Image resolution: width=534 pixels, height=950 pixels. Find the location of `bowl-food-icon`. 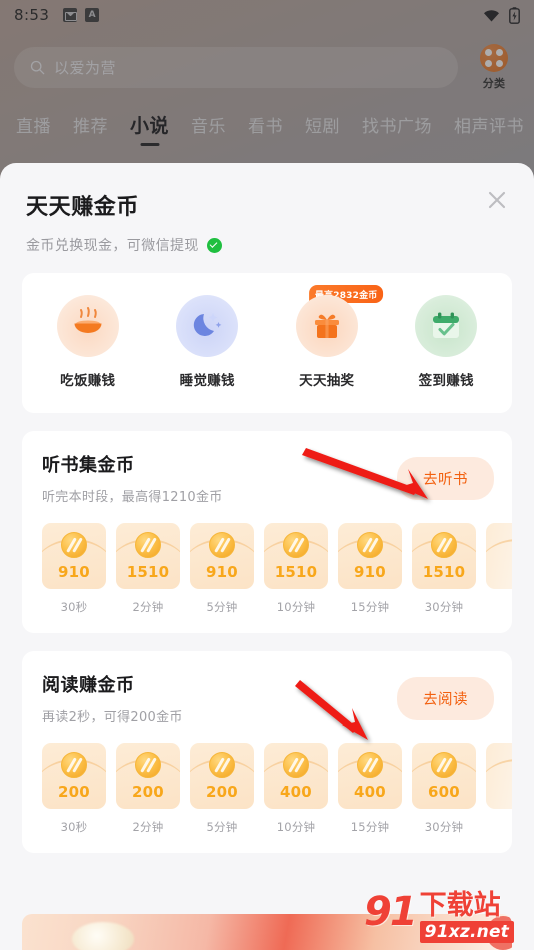

bowl-food-icon is located at coordinates (87, 326).